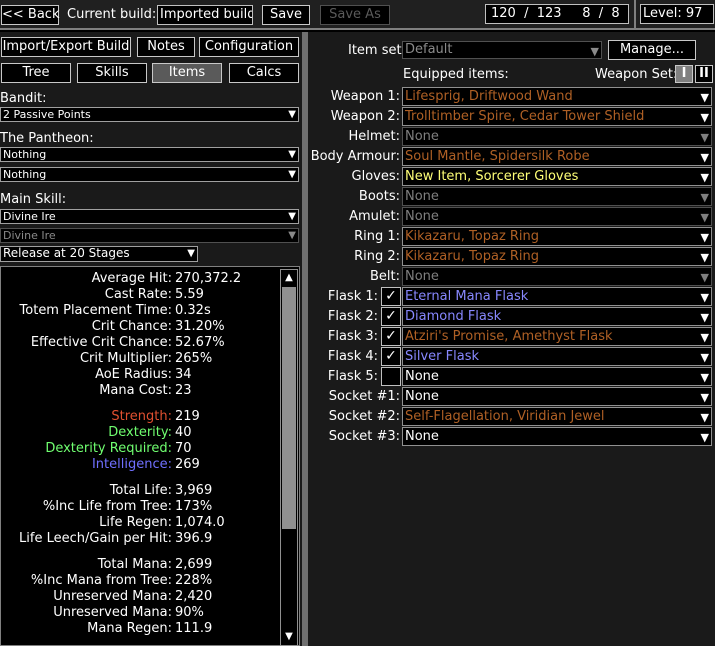 This screenshot has height=646, width=715. I want to click on jewel-socket-label: Socket #2:, so click(364, 416).